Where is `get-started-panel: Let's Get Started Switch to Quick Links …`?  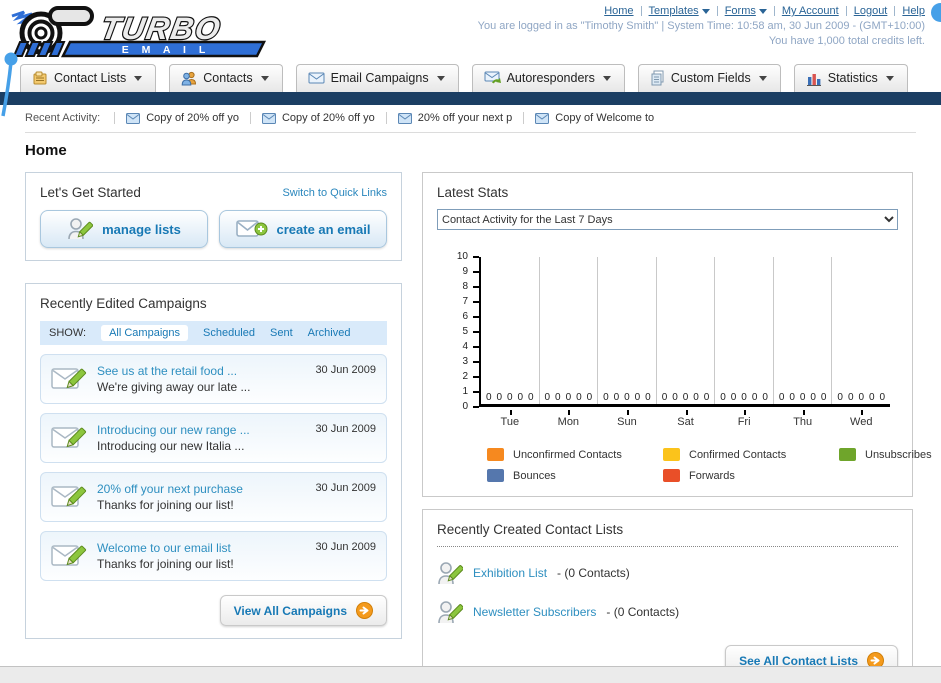 get-started-panel: Let's Get Started Switch to Quick Links … is located at coordinates (213, 216).